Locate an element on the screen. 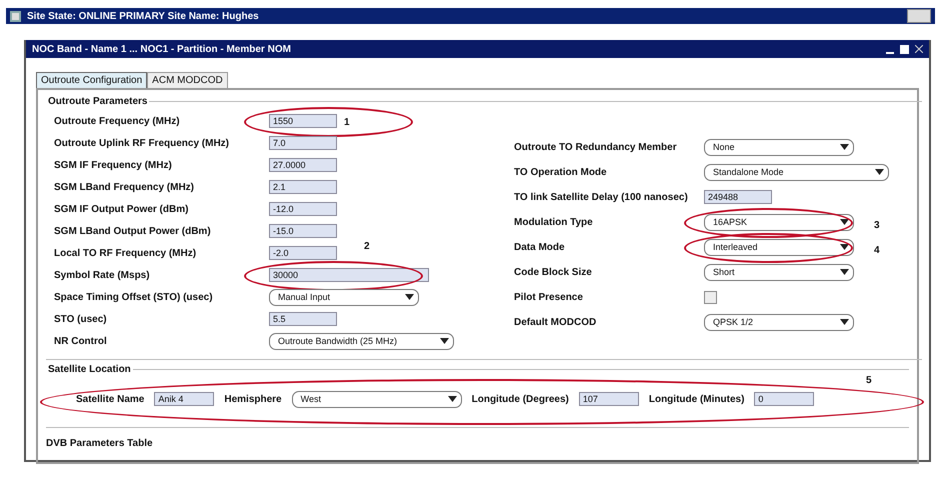 This screenshot has width=941, height=480. field-label: NR Control is located at coordinates (81, 341).